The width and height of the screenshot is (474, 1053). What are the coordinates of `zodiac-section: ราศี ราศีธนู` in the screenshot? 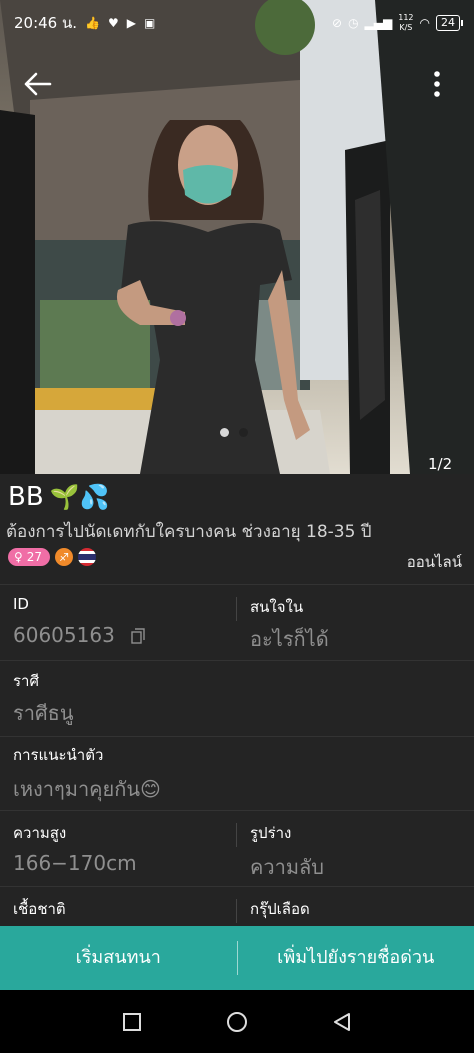 It's located at (237, 698).